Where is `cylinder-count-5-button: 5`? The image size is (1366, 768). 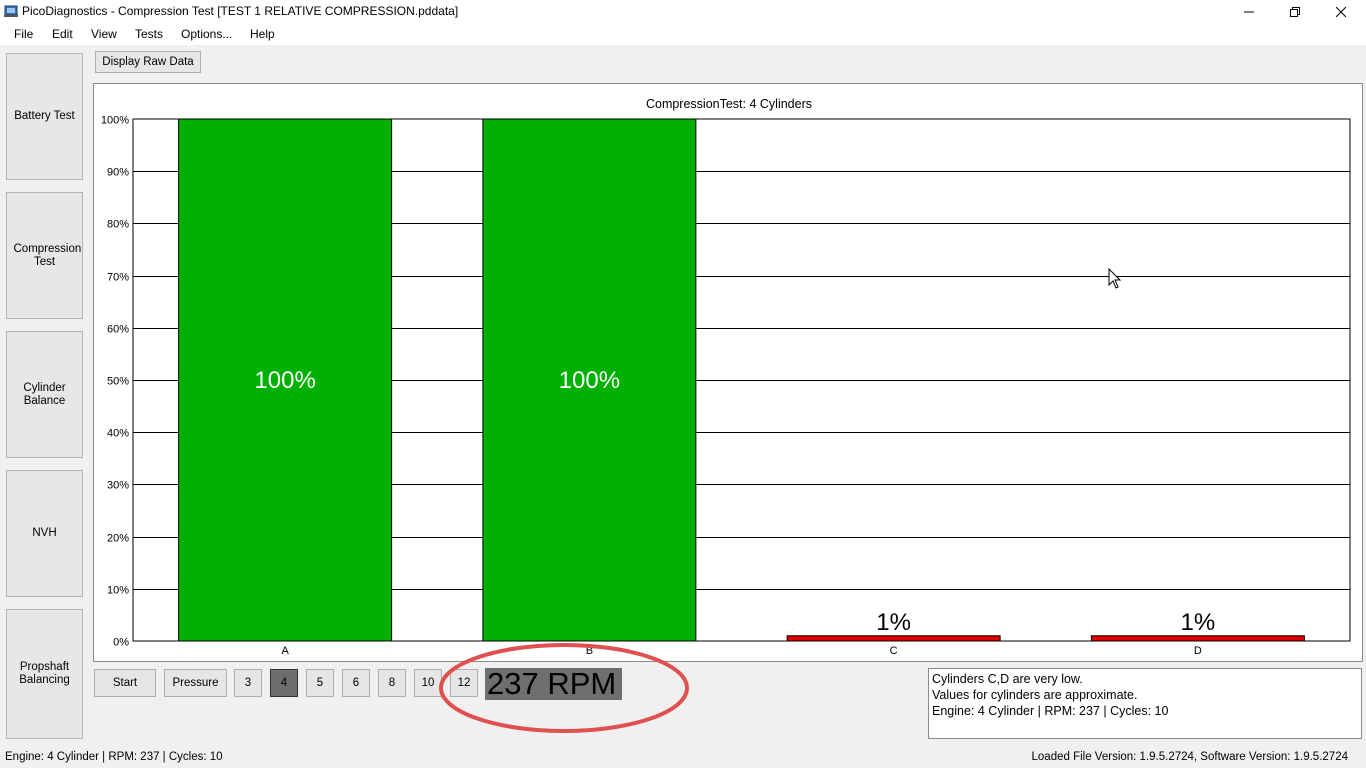 cylinder-count-5-button: 5 is located at coordinates (320, 683).